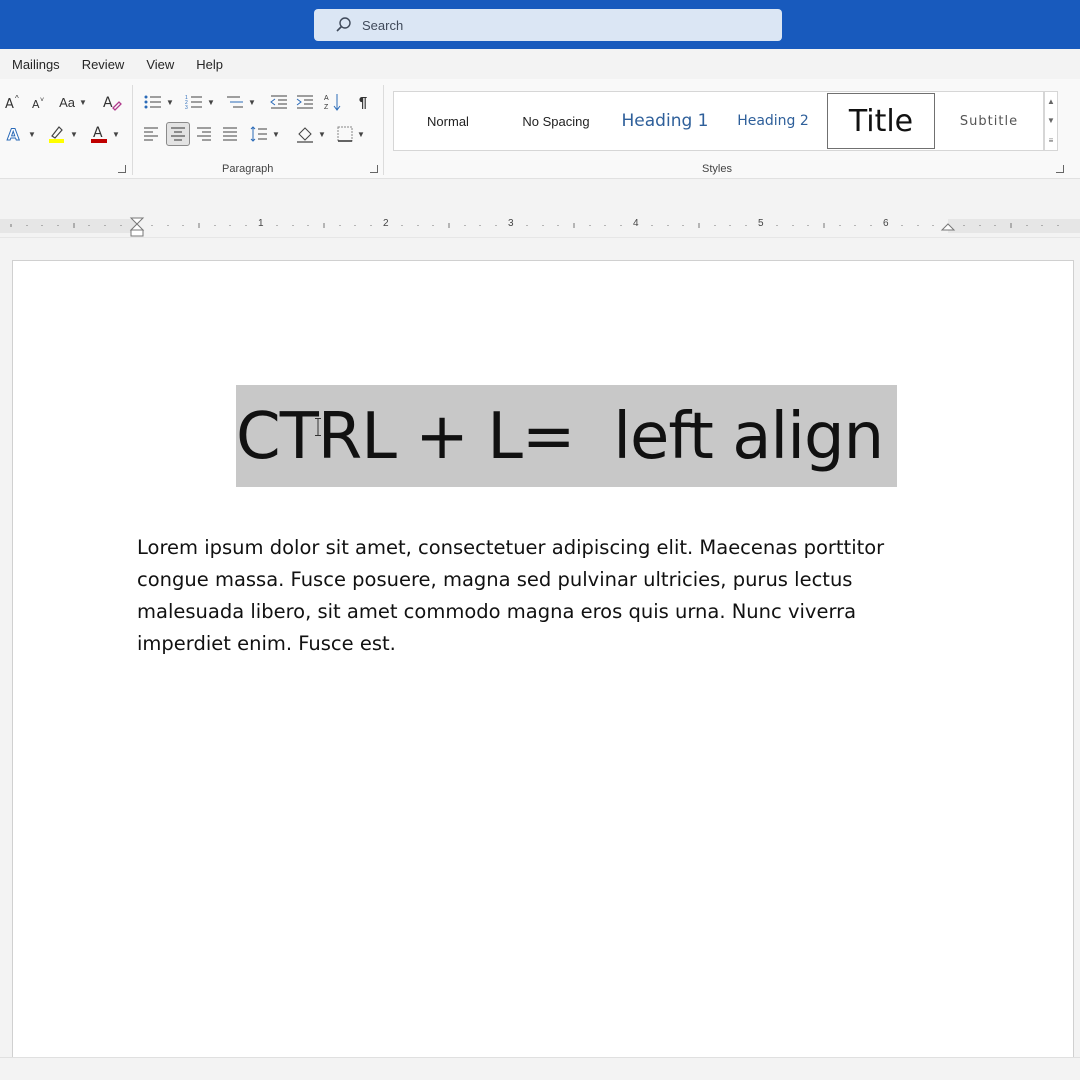 This screenshot has height=1080, width=1080. I want to click on horizontal-ruler: 1 2 3 4 5 6, so click(540, 226).